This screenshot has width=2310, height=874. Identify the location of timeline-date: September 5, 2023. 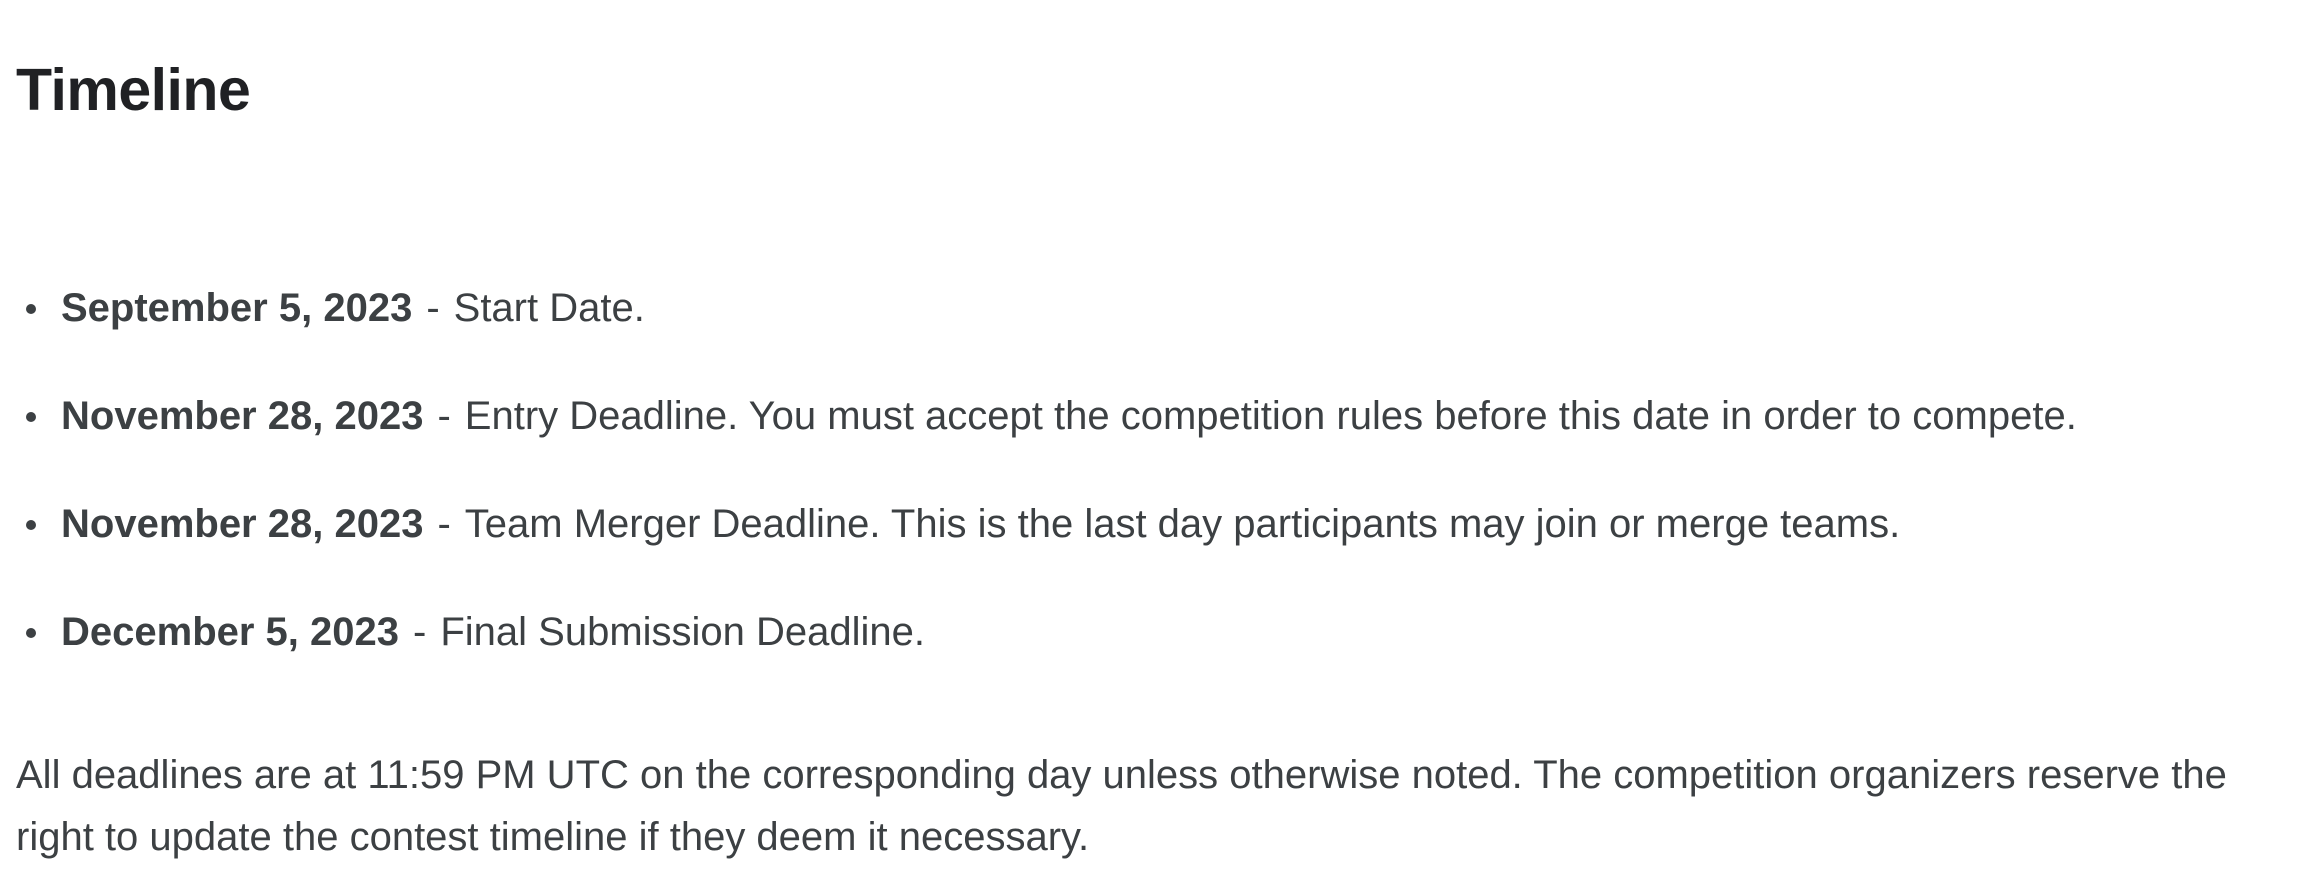
(237, 308).